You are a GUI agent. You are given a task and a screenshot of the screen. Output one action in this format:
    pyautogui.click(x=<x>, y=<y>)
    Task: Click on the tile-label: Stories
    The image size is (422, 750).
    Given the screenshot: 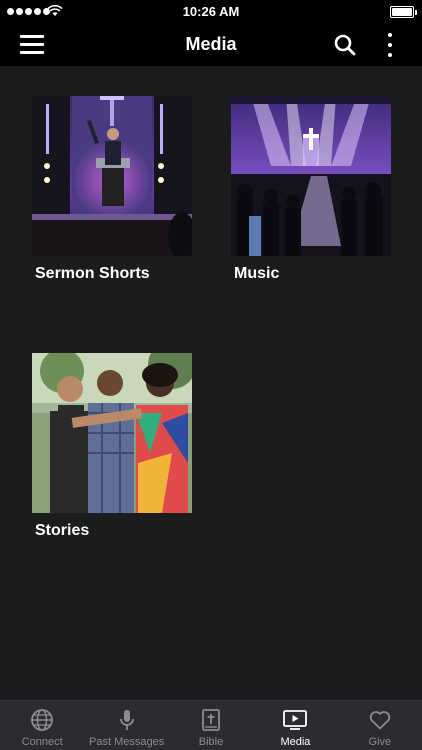 What is the action you would take?
    pyautogui.click(x=62, y=530)
    